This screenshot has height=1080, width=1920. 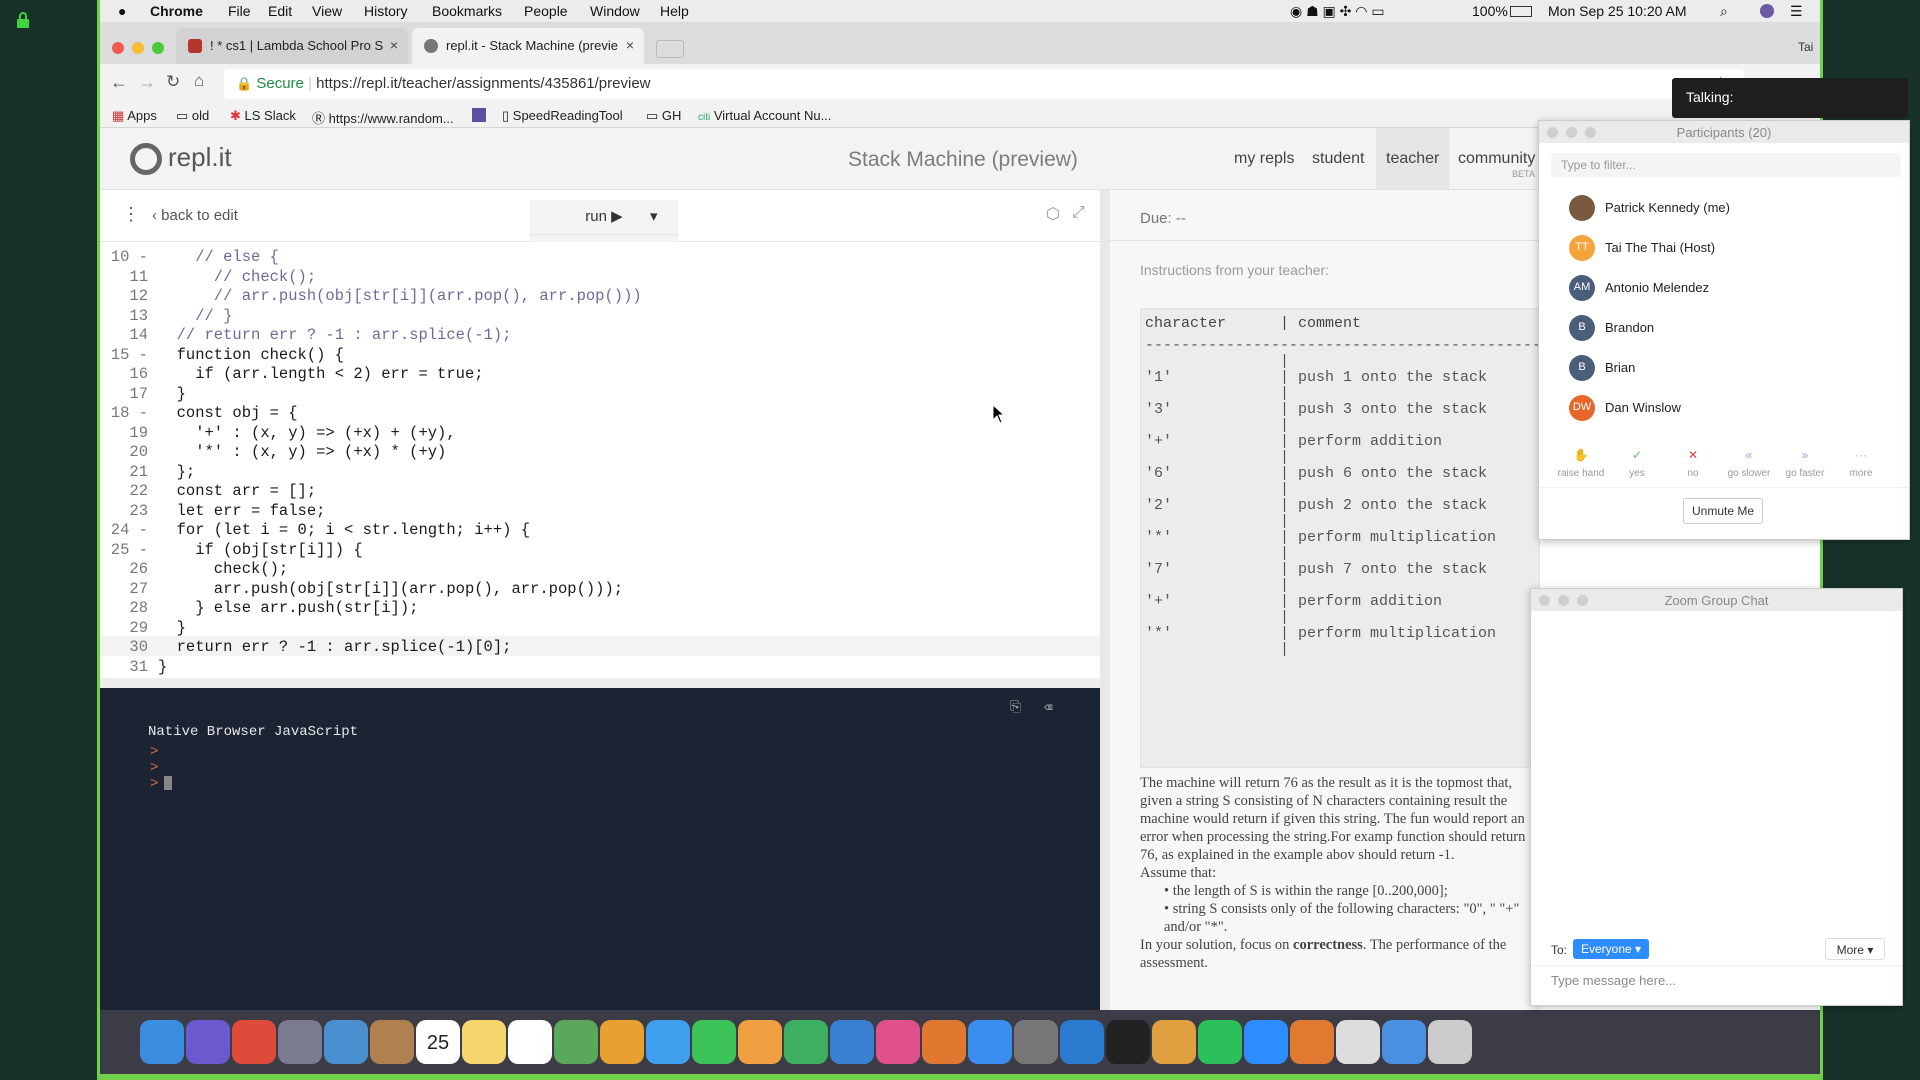 What do you see at coordinates (119, 82) in the screenshot?
I see `back-arrow-icon: ←` at bounding box center [119, 82].